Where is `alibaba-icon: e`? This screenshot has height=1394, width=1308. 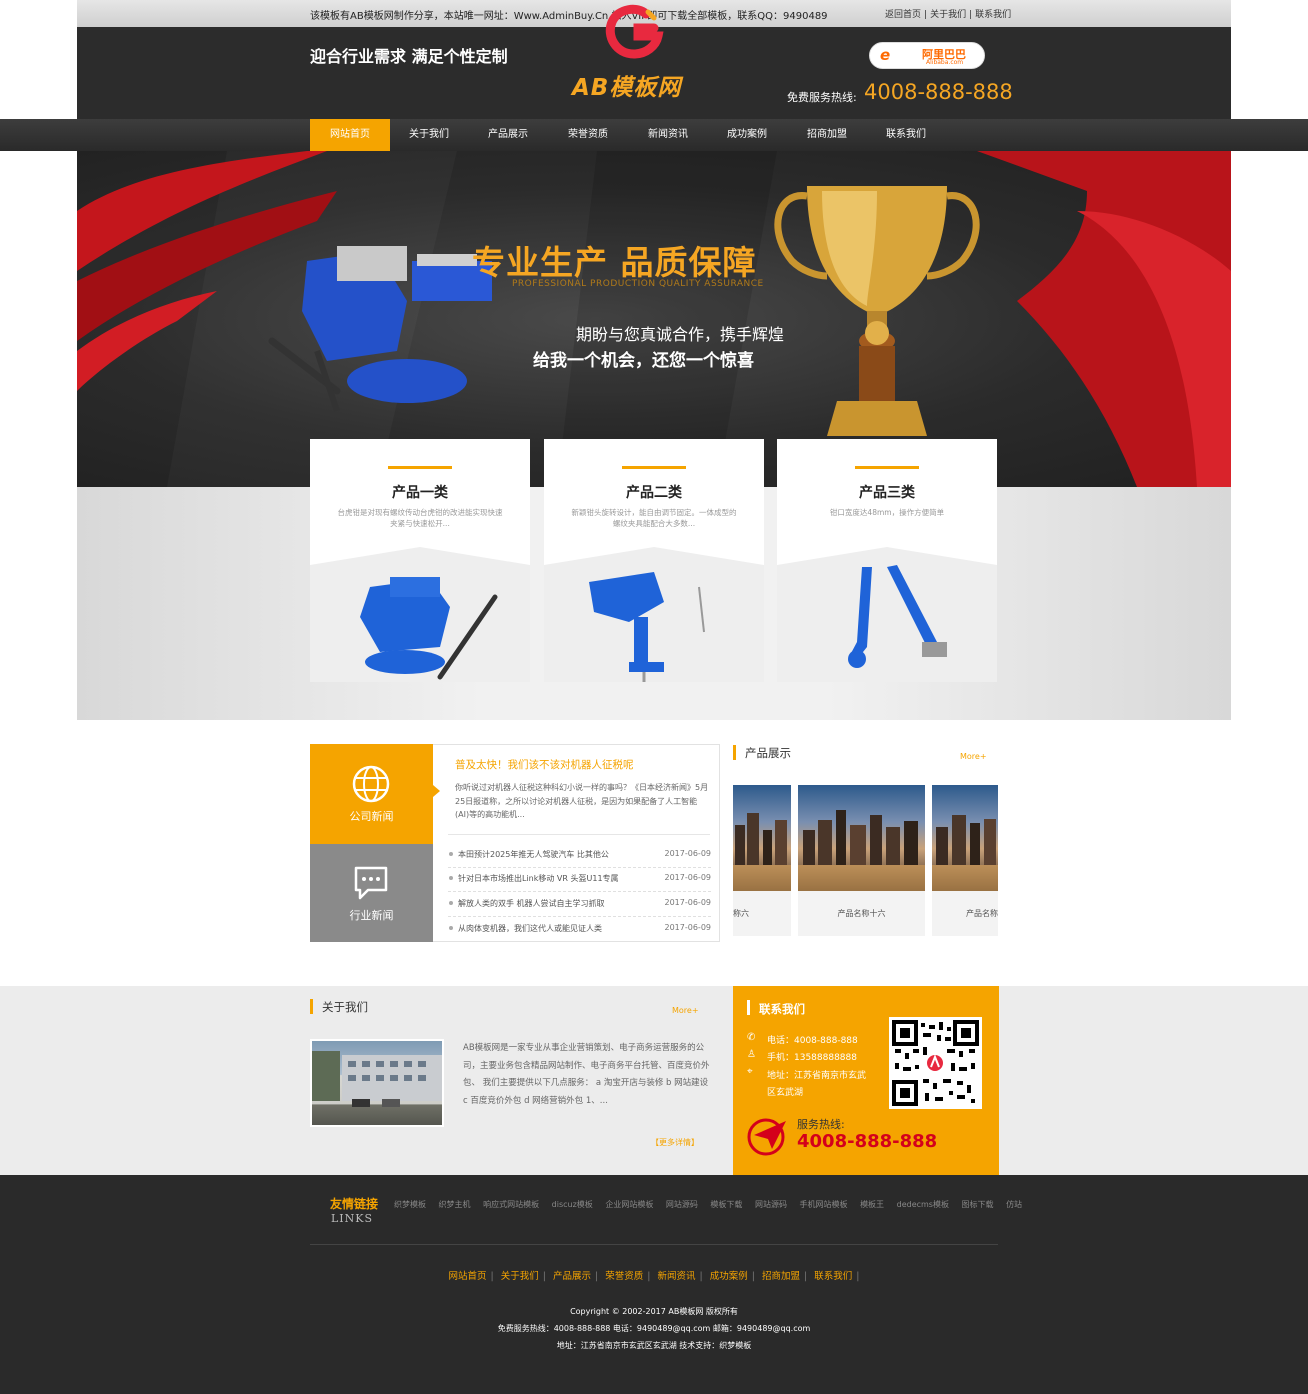
alibaba-icon: e is located at coordinates (885, 55).